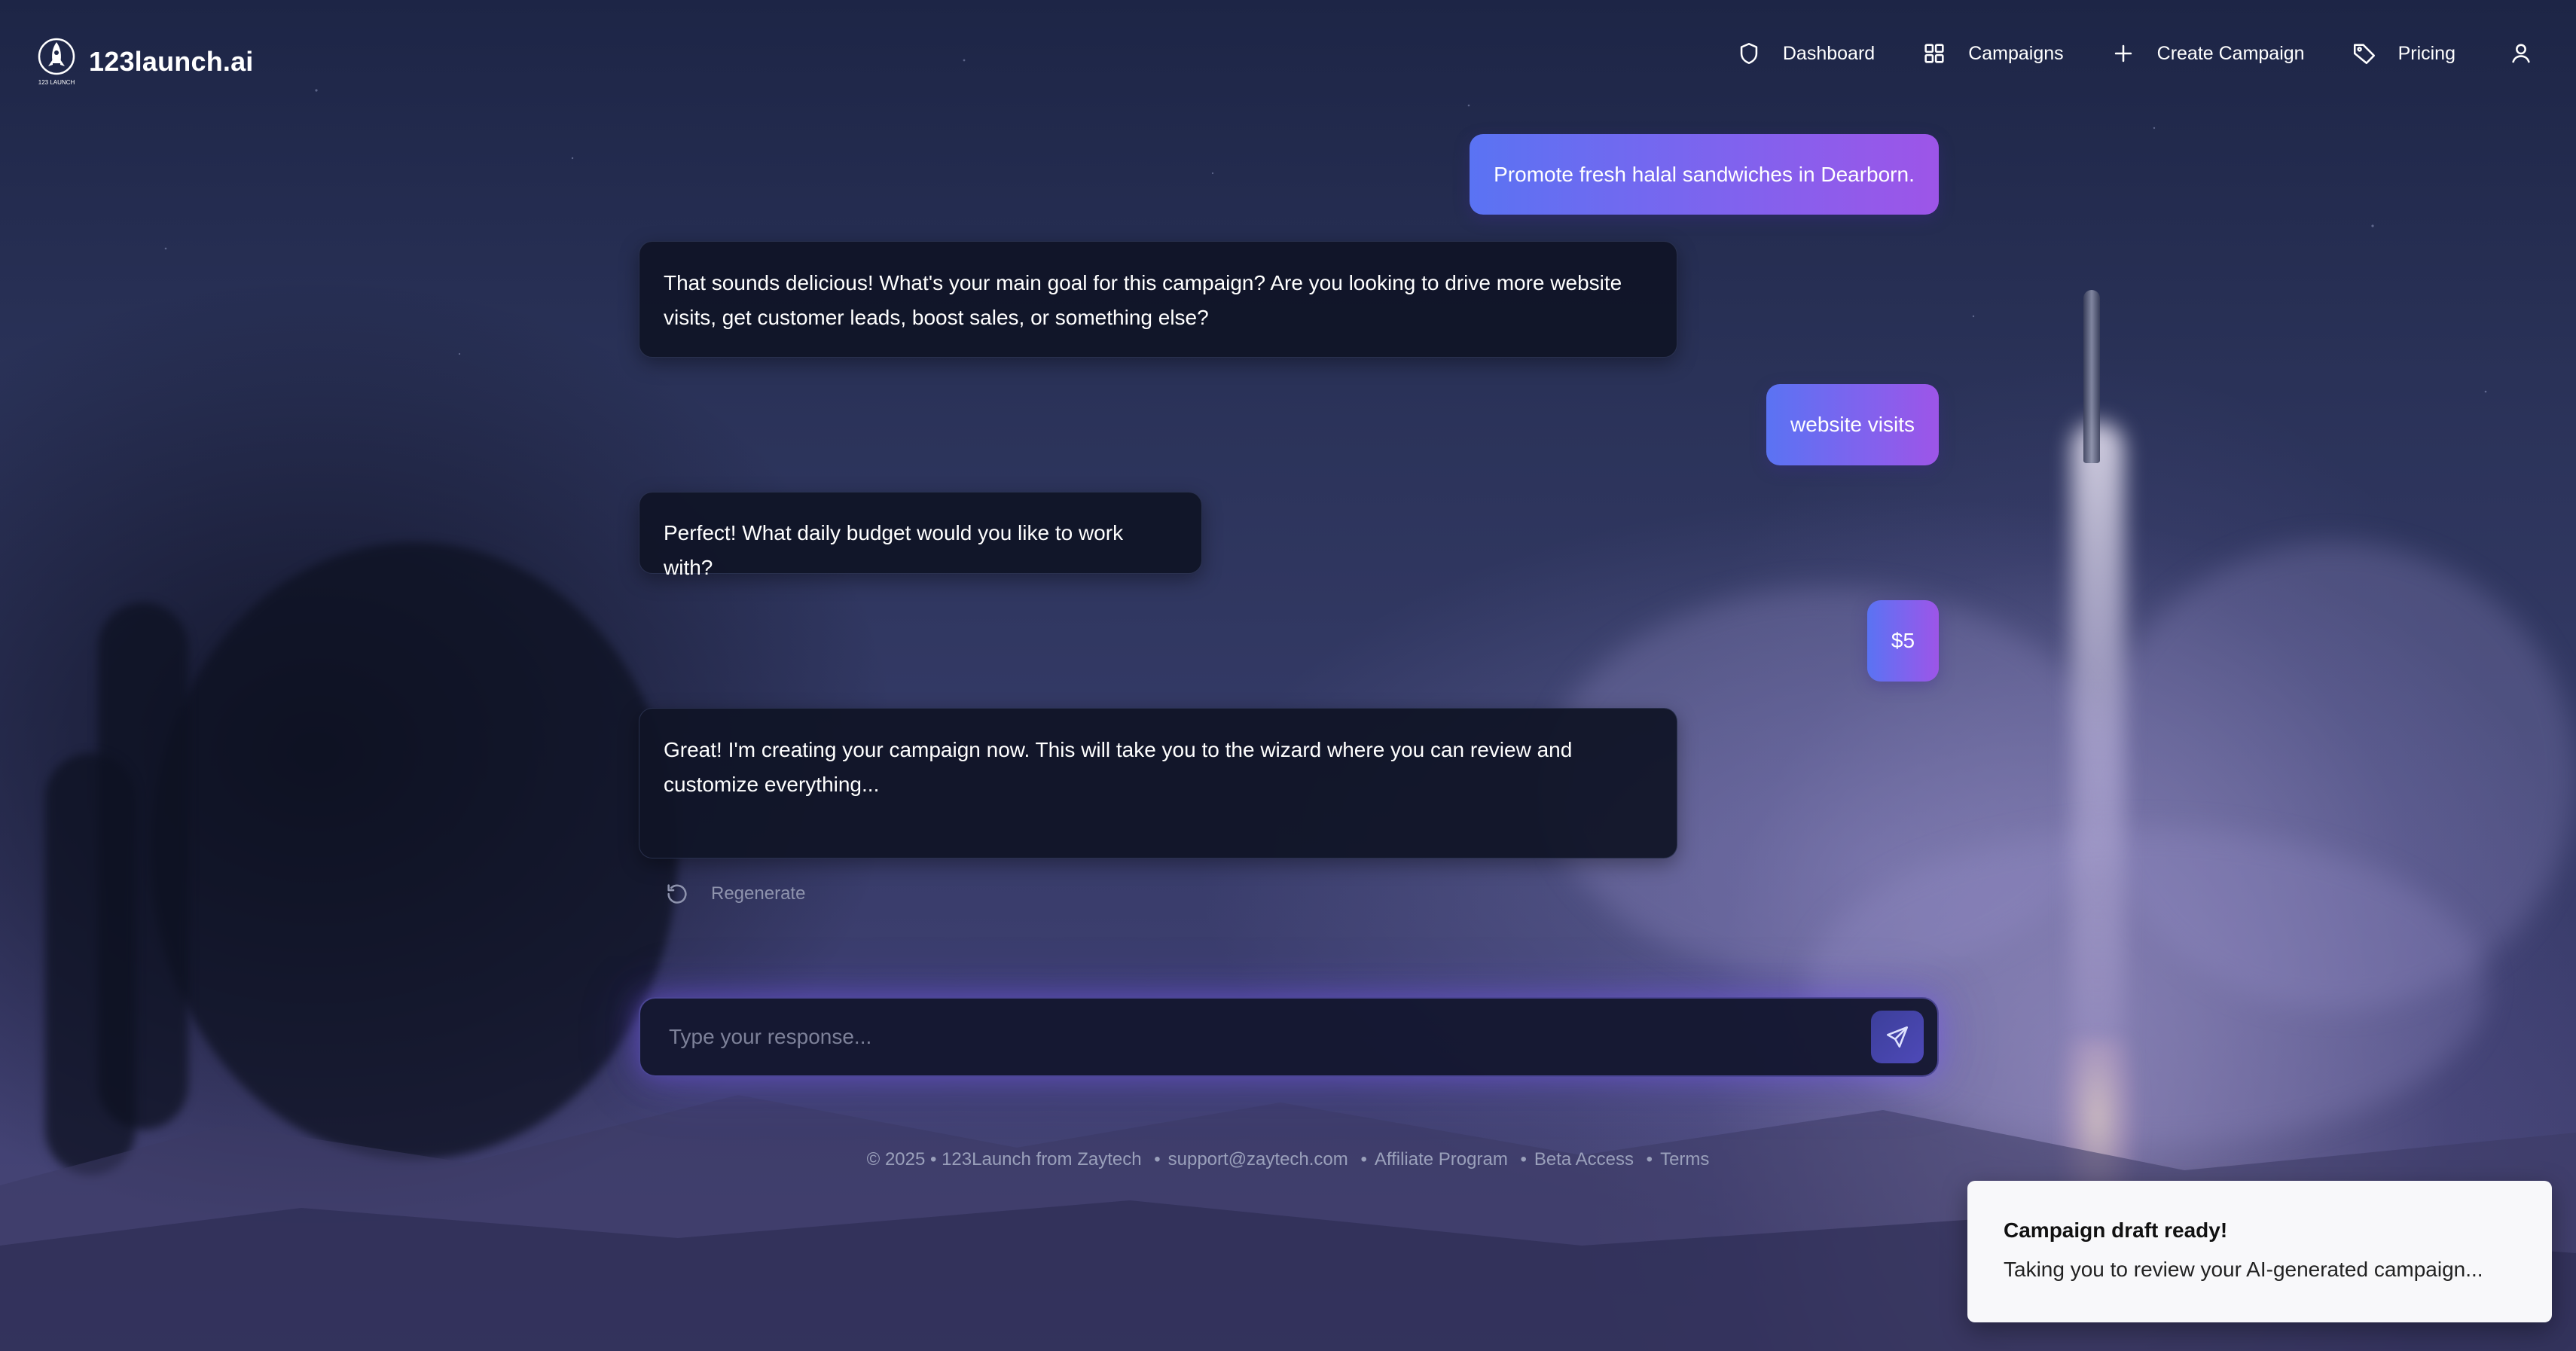 The width and height of the screenshot is (2576, 1351). I want to click on nav-item-campaigns: Campaigns, so click(1993, 53).